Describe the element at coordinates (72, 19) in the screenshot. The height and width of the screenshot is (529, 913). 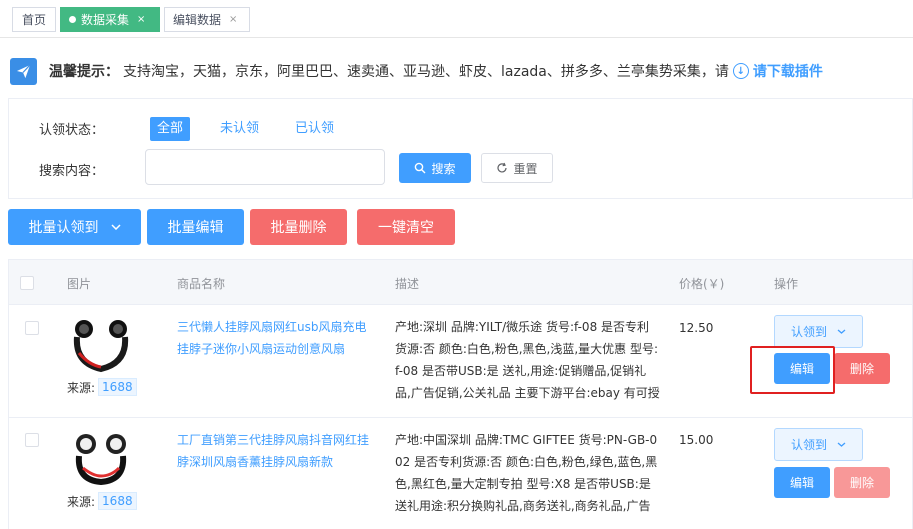
I see `active-dot-icon` at that location.